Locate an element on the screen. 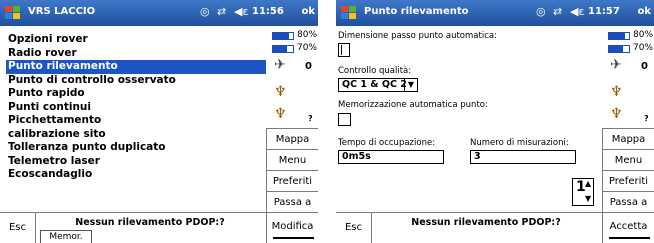 The width and height of the screenshot is (654, 243). menu-item: Opzioni rover is located at coordinates (136, 40).